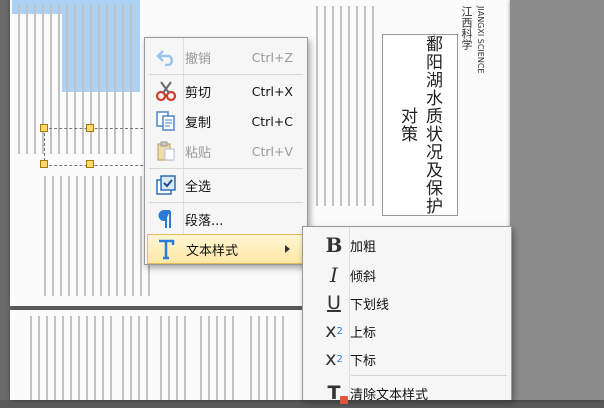  What do you see at coordinates (407, 303) in the screenshot?
I see `submenu-item-underline: U 下划线` at bounding box center [407, 303].